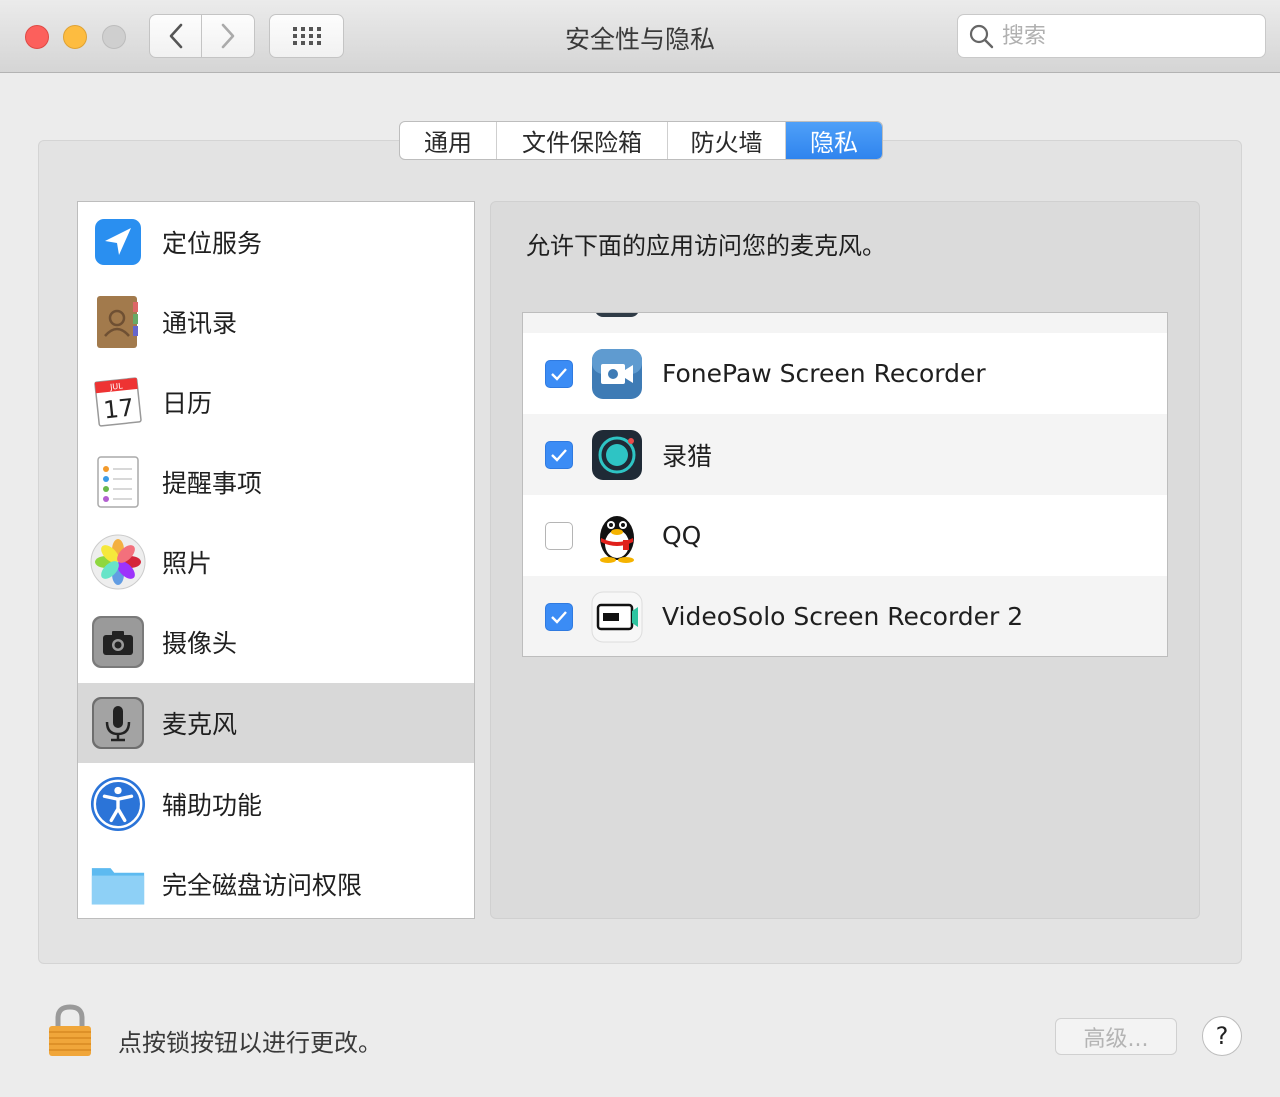 The width and height of the screenshot is (1280, 1097). What do you see at coordinates (116, 386) in the screenshot?
I see `calendar-month: JUL` at bounding box center [116, 386].